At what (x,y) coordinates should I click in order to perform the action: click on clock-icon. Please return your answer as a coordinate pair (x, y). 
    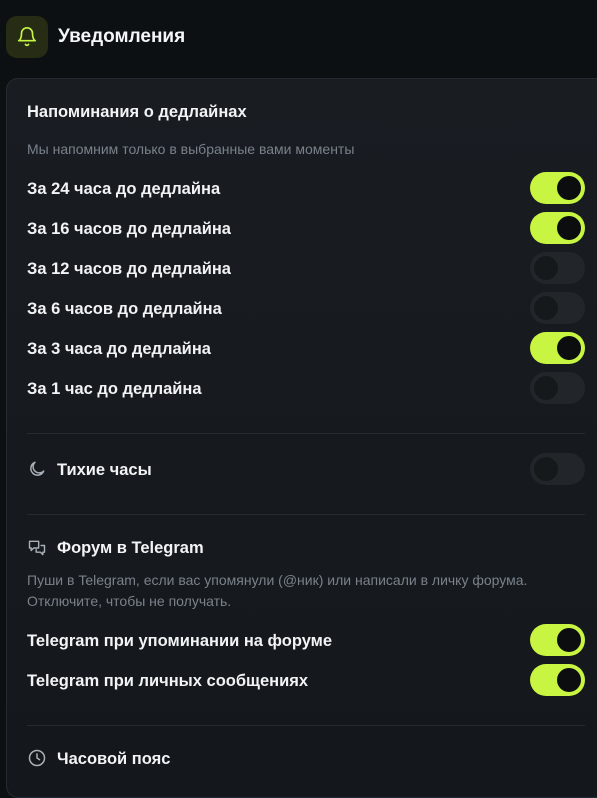
    Looking at the image, I should click on (37, 758).